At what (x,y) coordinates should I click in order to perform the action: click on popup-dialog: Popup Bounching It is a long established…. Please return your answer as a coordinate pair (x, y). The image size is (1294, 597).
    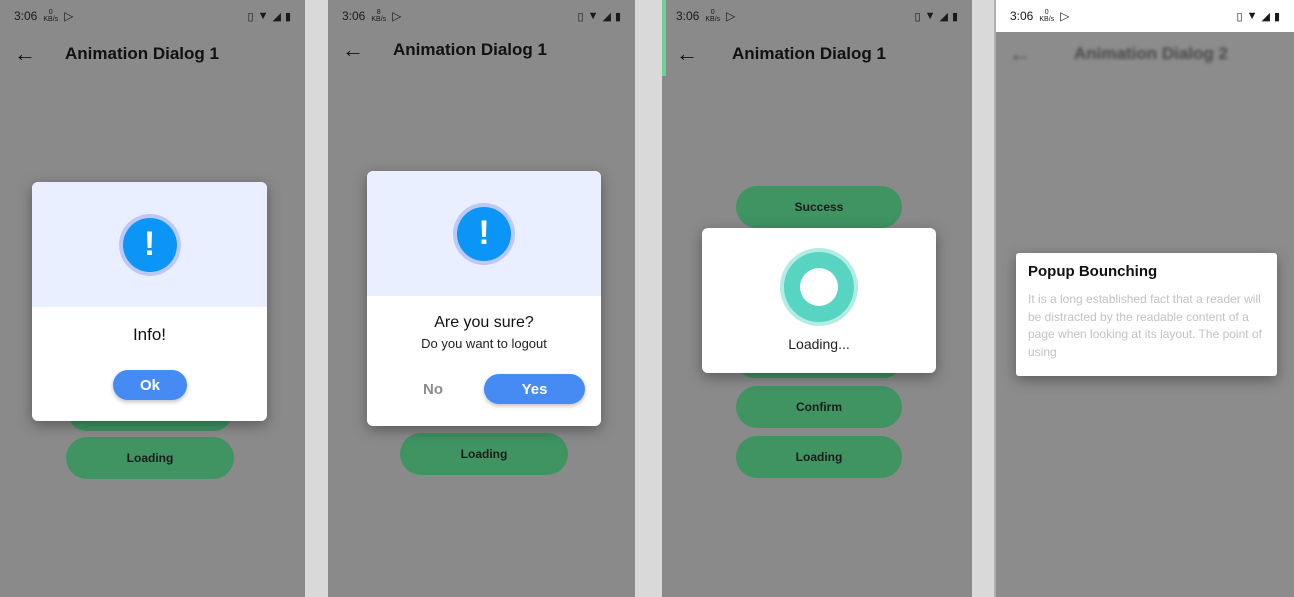
    Looking at the image, I should click on (1146, 314).